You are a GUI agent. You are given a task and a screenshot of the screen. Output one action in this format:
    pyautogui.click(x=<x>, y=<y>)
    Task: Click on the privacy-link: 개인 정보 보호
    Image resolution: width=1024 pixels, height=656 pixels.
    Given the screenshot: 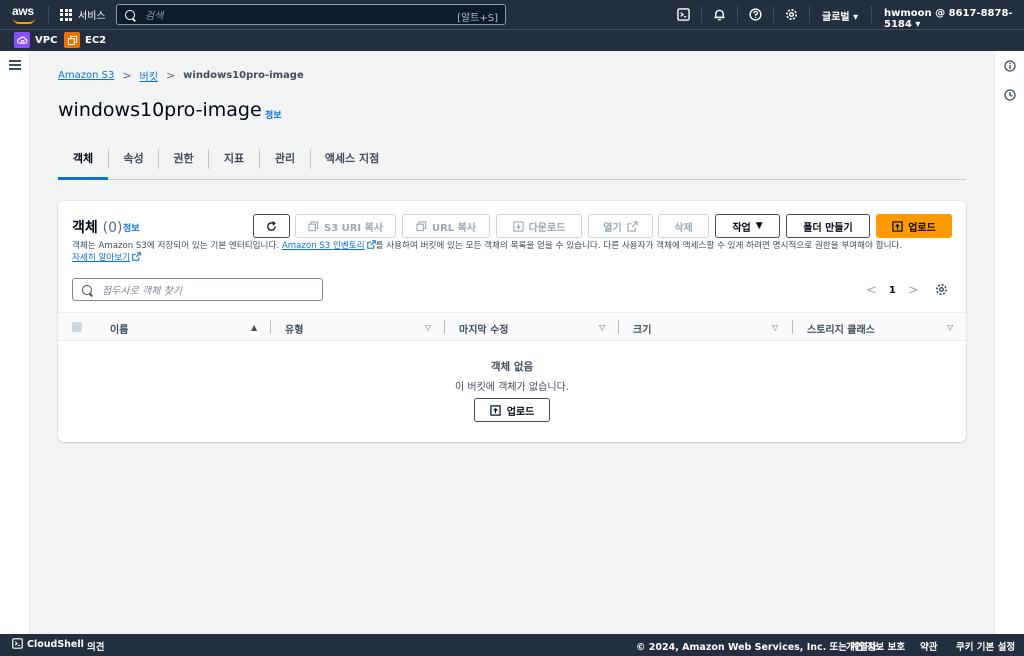 What is the action you would take?
    pyautogui.click(x=875, y=646)
    